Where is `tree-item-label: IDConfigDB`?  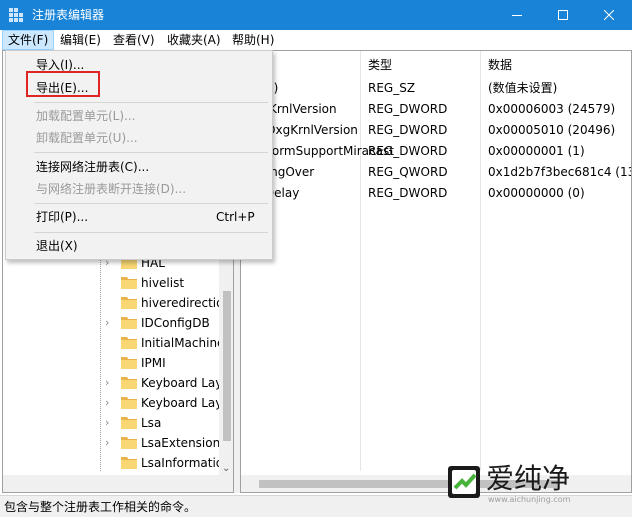 tree-item-label: IDConfigDB is located at coordinates (175, 323).